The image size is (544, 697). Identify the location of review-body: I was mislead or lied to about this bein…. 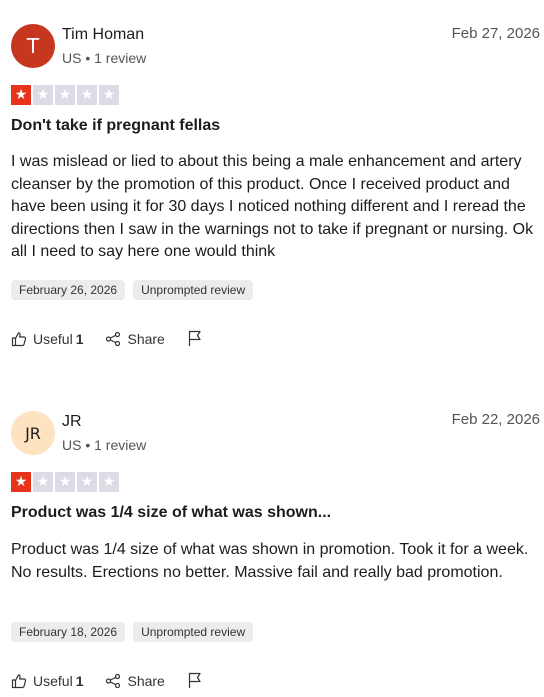
(272, 206).